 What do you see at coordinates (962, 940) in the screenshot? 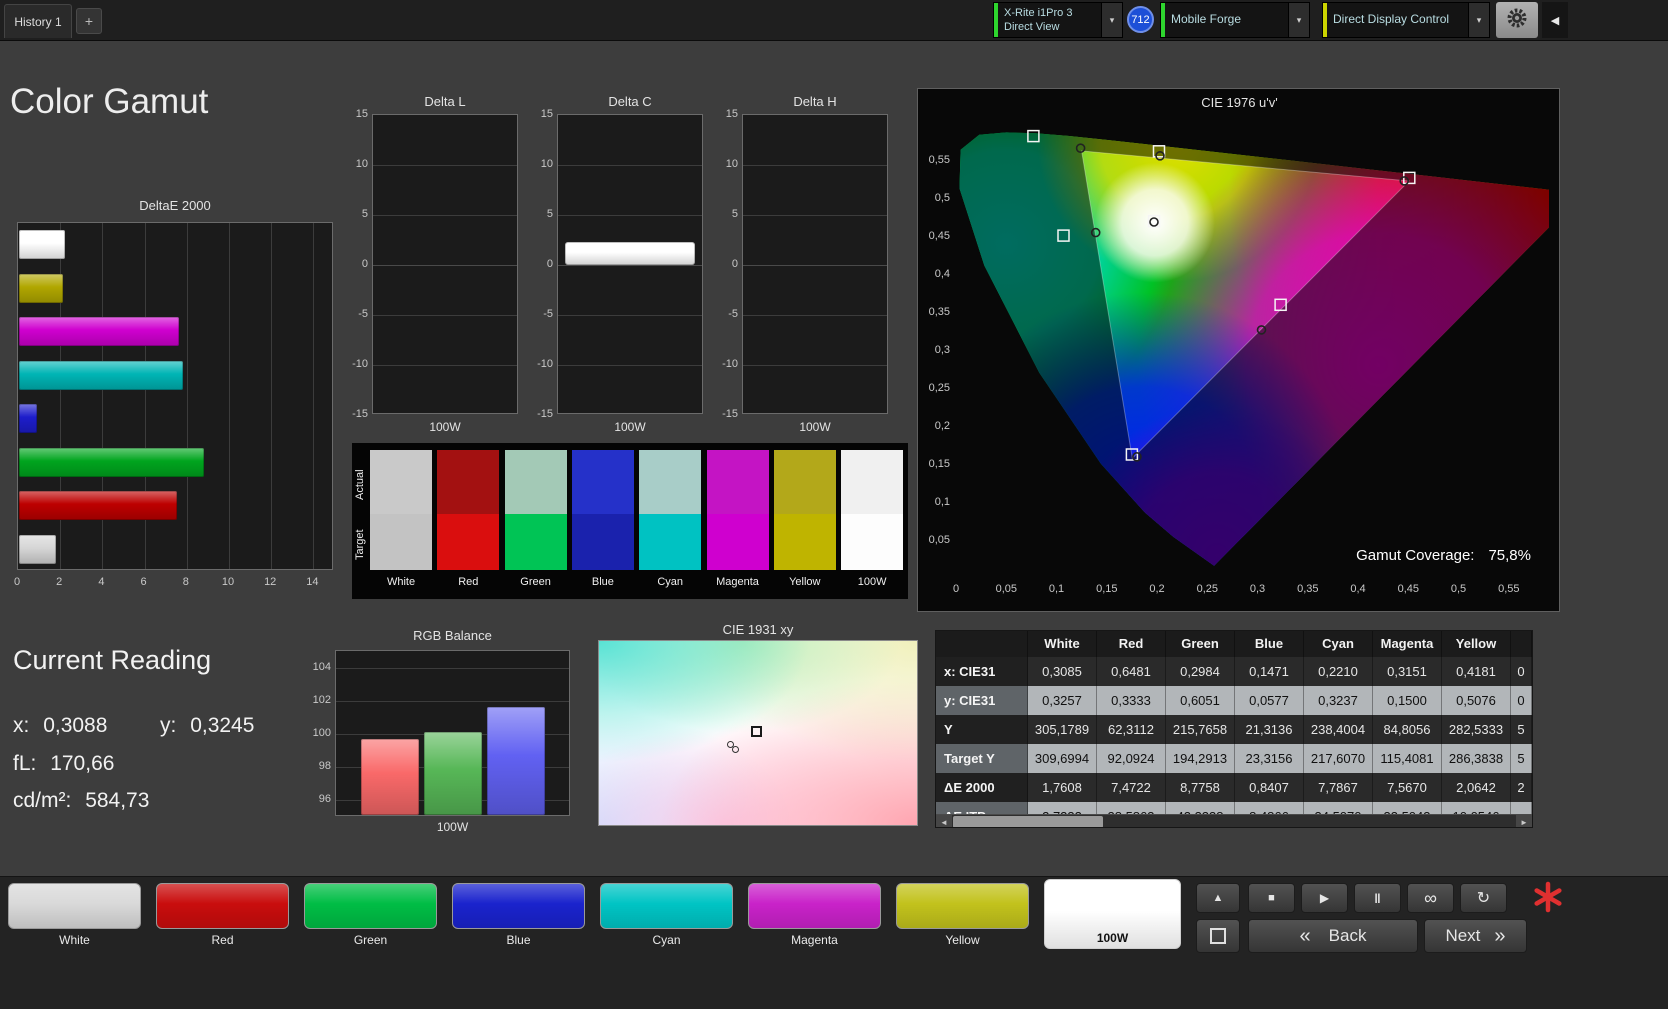
I see `patch-label: Yellow` at bounding box center [962, 940].